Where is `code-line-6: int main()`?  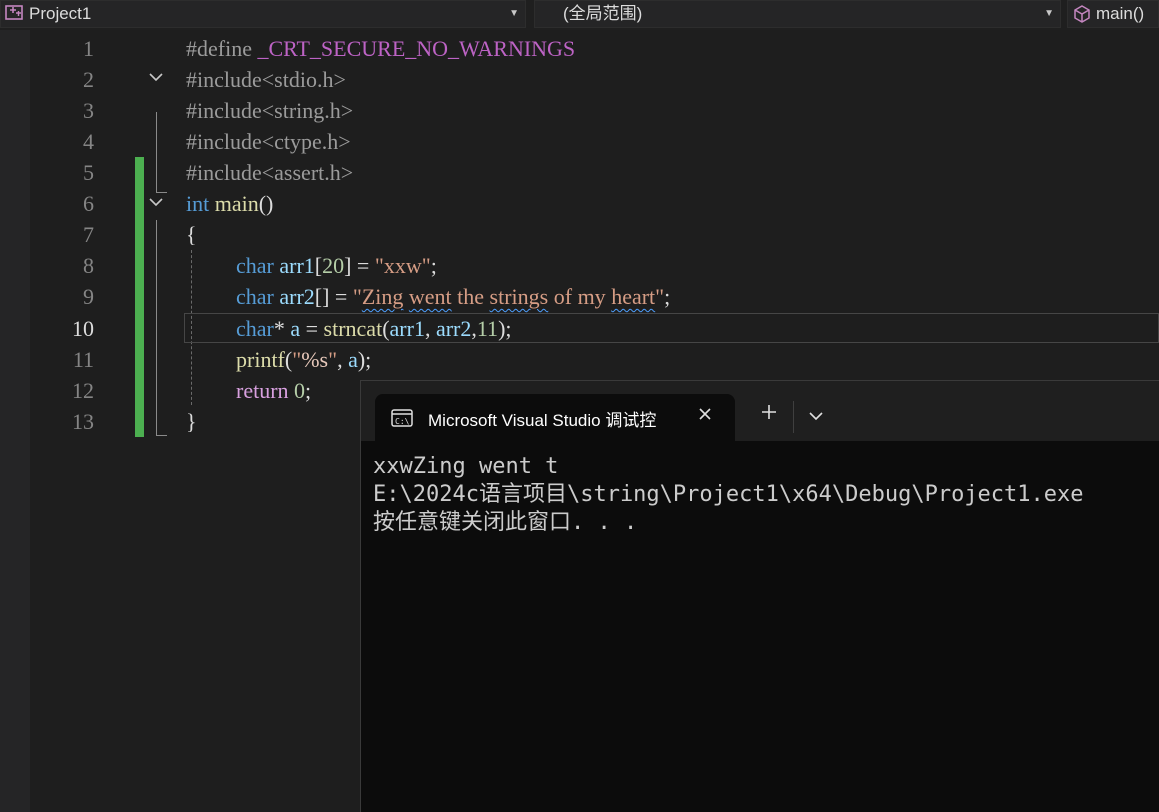 code-line-6: int main() is located at coordinates (229, 203).